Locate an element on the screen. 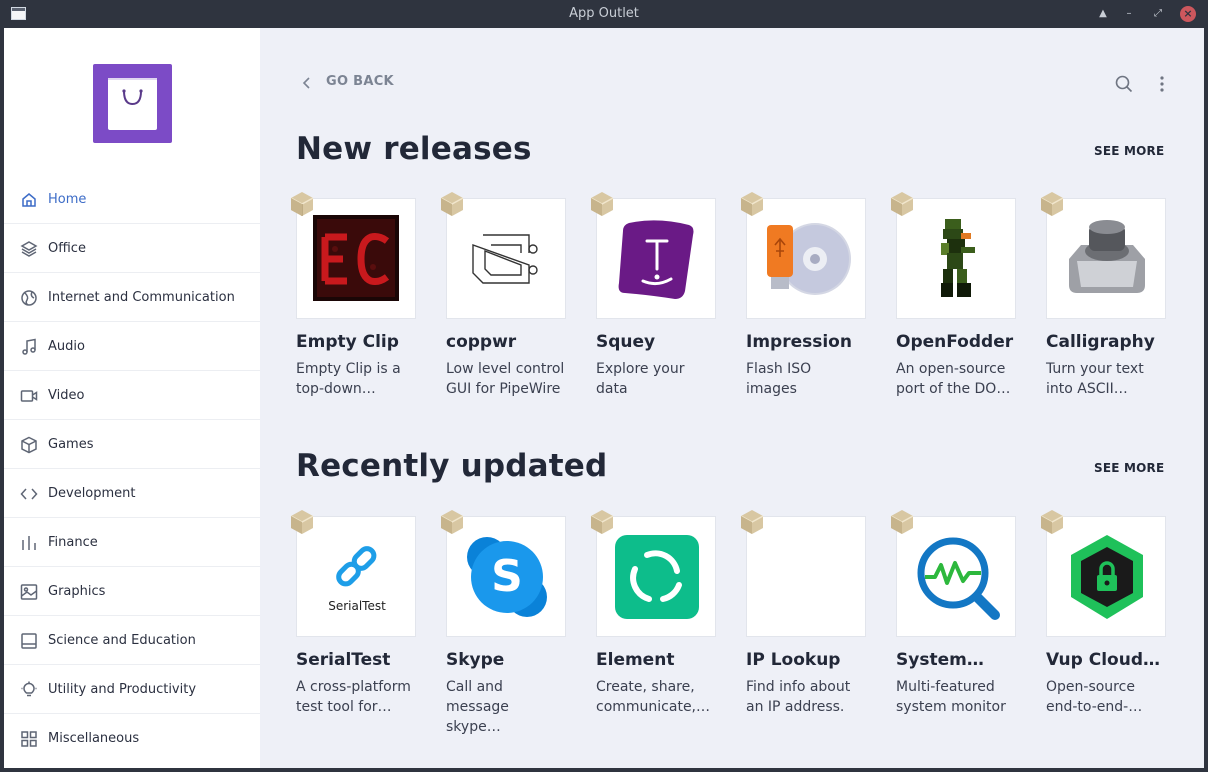 This screenshot has width=1208, height=772. close-button: × is located at coordinates (1188, 14).